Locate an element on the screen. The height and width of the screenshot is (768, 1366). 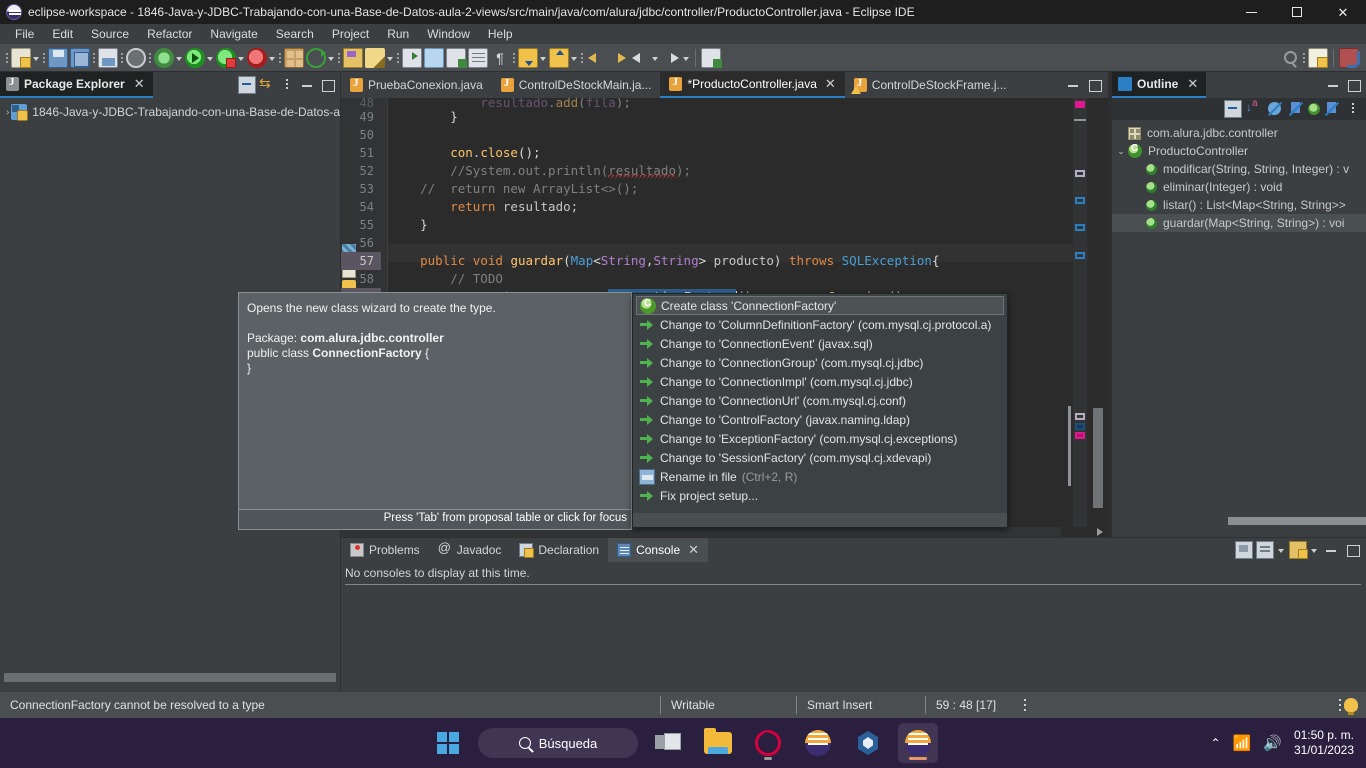
maximize-console-icon is located at coordinates (1352, 550).